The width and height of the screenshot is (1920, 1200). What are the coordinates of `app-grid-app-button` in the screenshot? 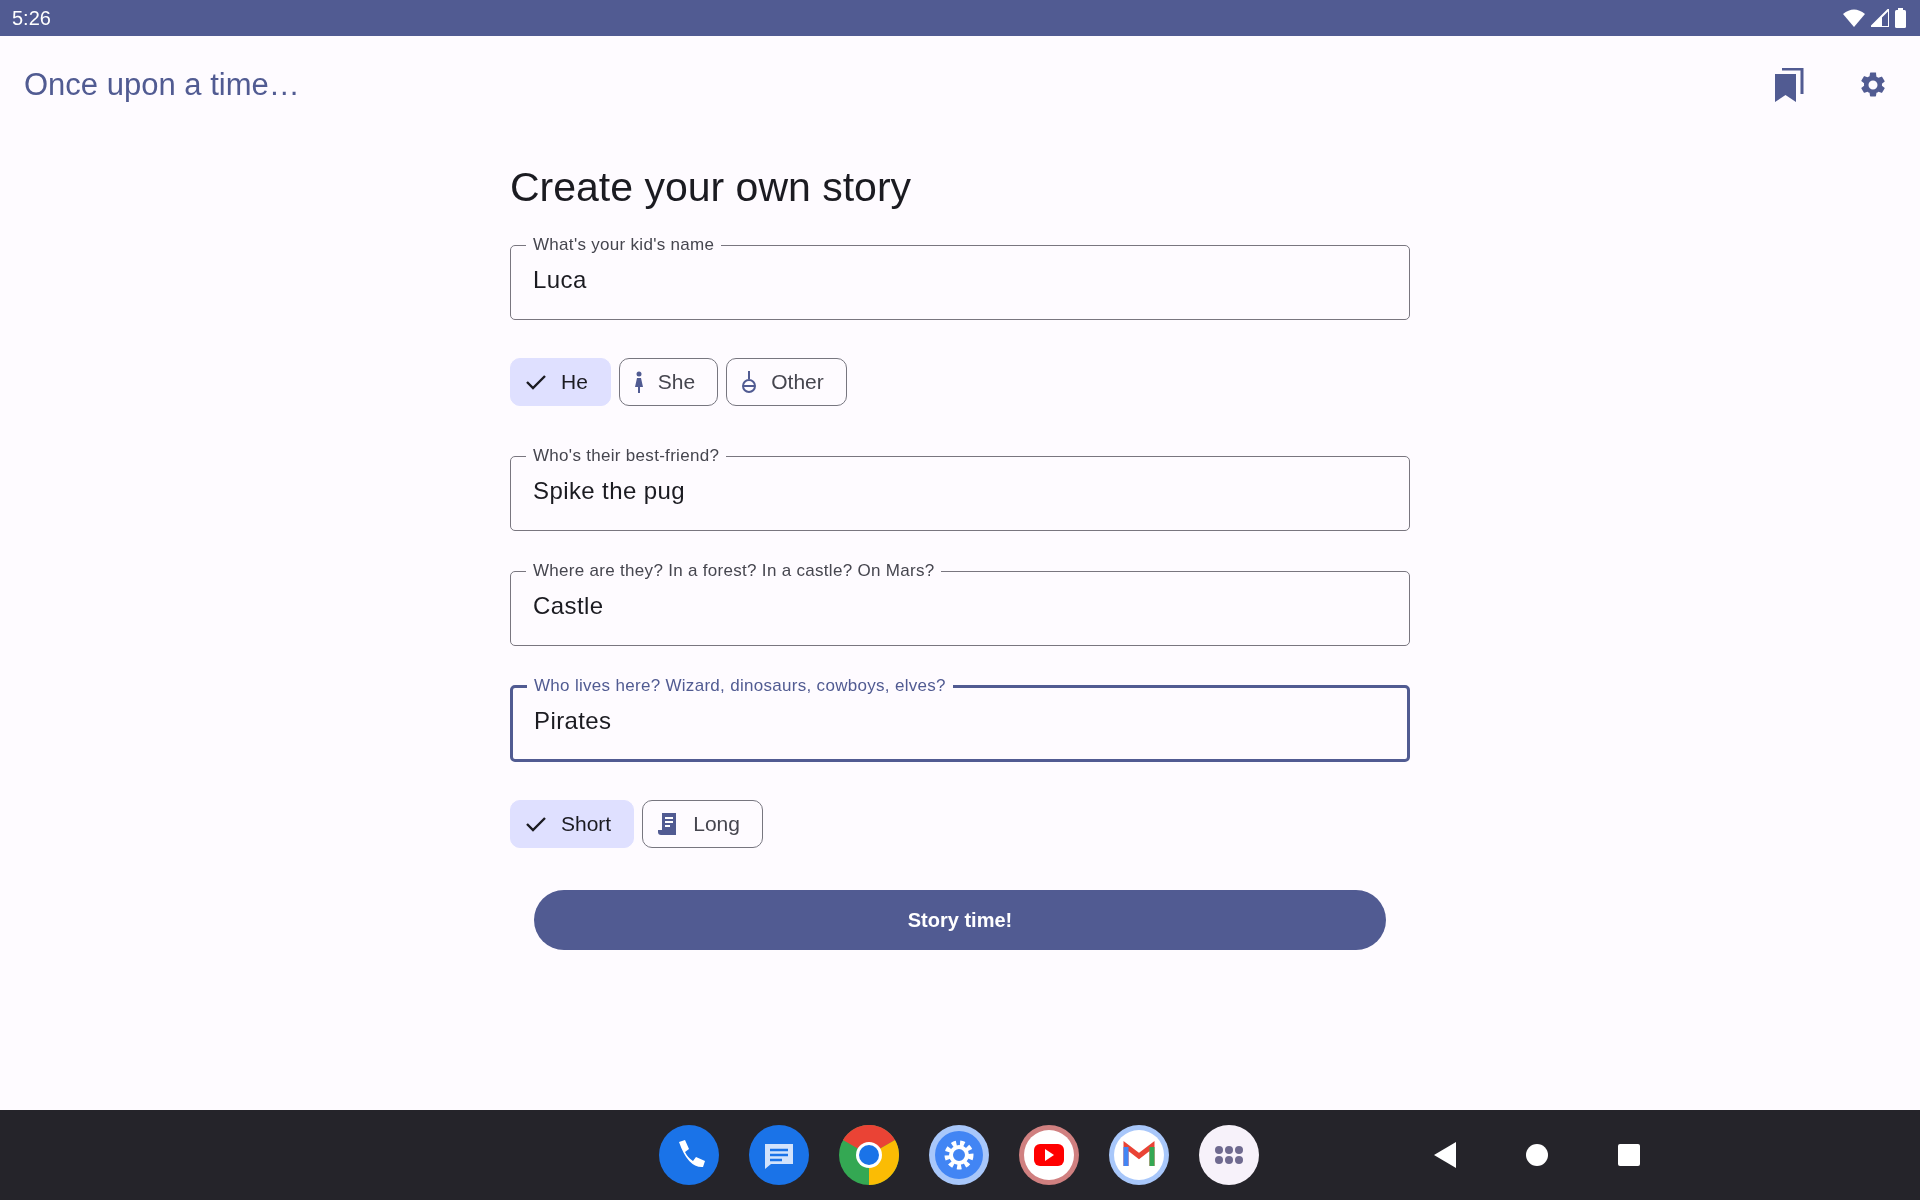 It's located at (1229, 1155).